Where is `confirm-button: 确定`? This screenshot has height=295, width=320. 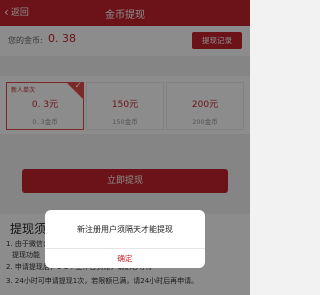
confirm-button: 确定 is located at coordinates (125, 258).